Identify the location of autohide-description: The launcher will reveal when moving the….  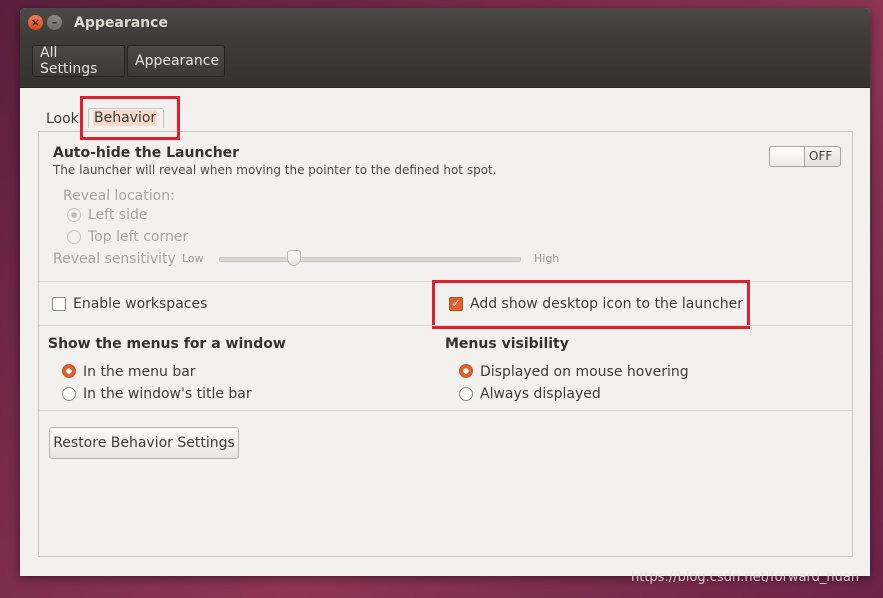
(275, 170).